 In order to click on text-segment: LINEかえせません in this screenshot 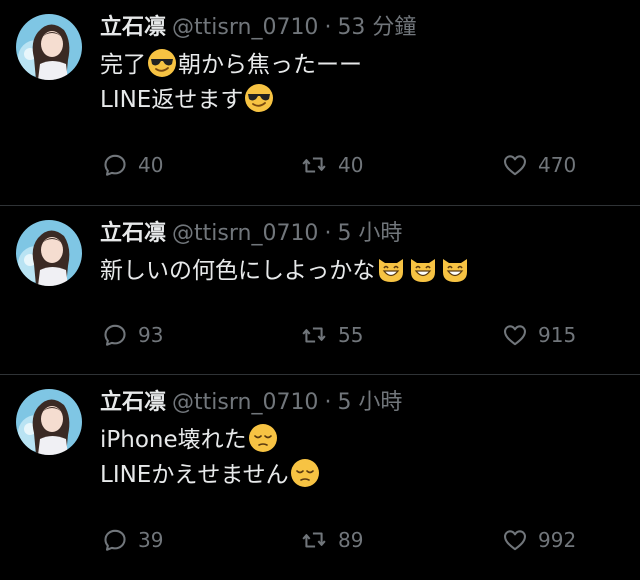, I will do `click(194, 475)`.